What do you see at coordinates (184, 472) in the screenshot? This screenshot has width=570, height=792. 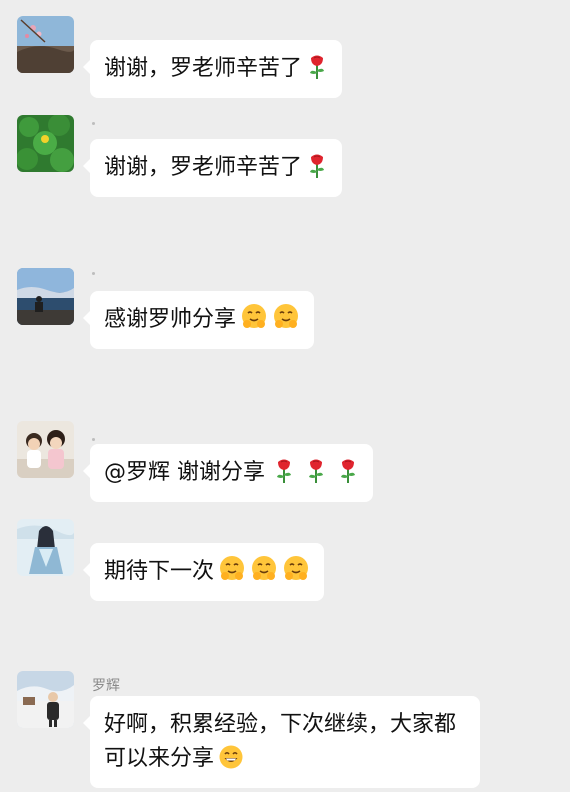 I see `message-text: @罗辉 谢谢分享` at bounding box center [184, 472].